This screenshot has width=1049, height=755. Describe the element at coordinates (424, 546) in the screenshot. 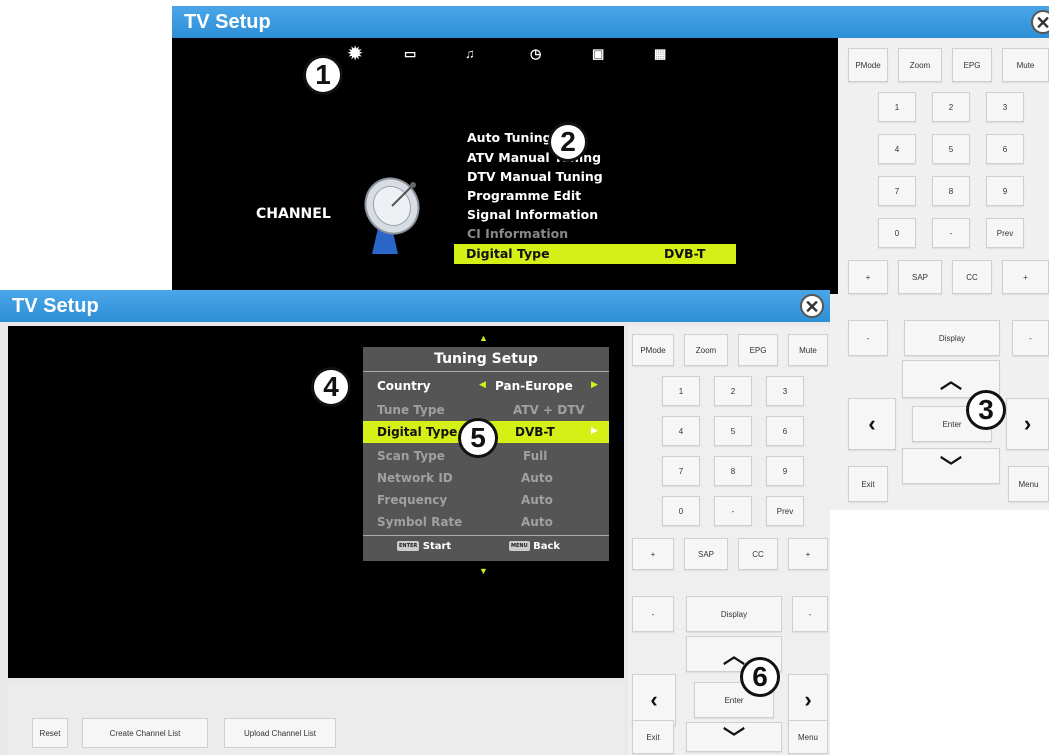

I see `start-hint: ENTER Start` at that location.